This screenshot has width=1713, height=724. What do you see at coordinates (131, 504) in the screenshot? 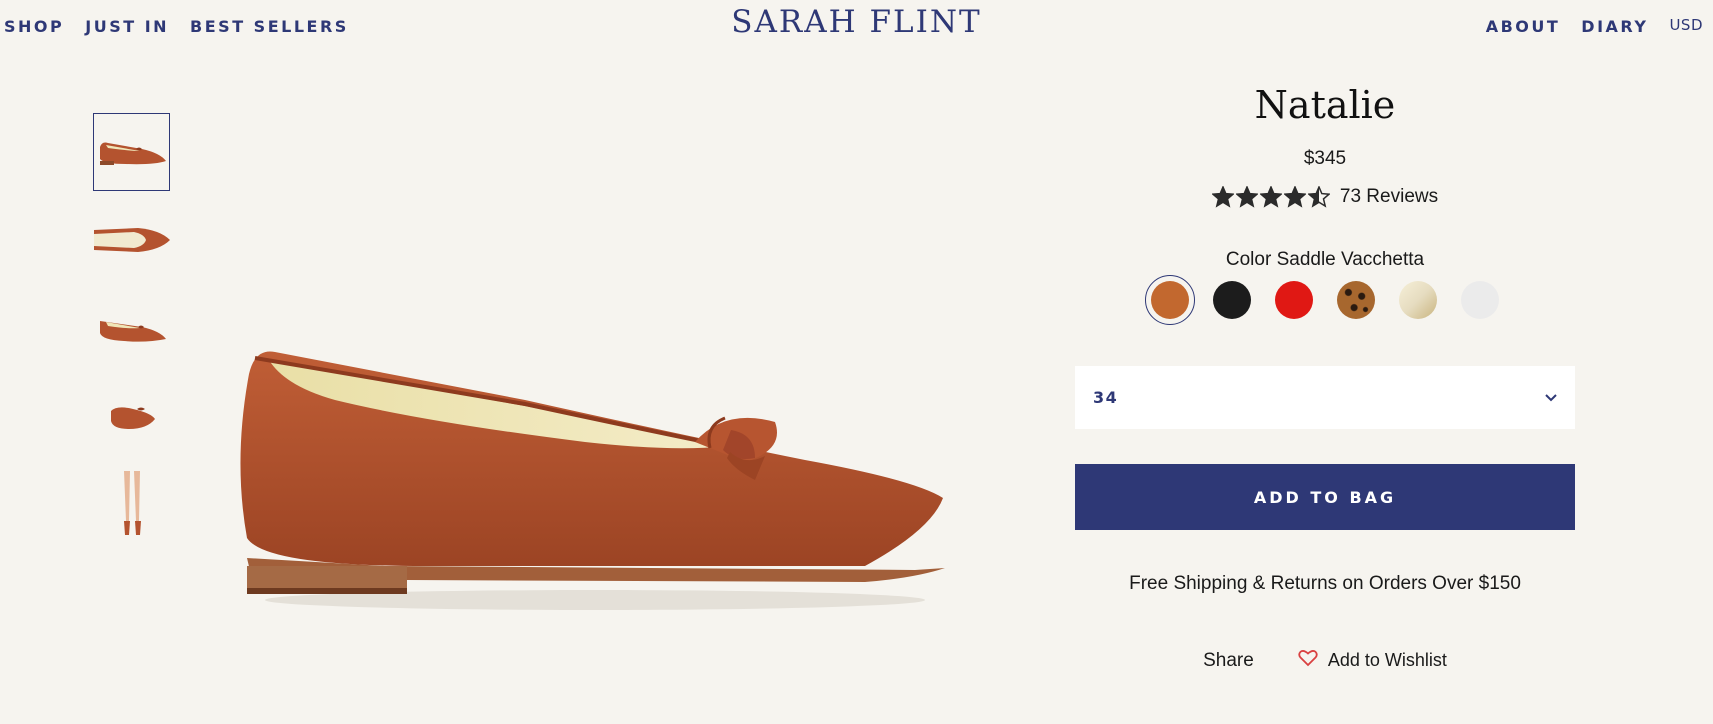
I see `thumbnail-on-model` at bounding box center [131, 504].